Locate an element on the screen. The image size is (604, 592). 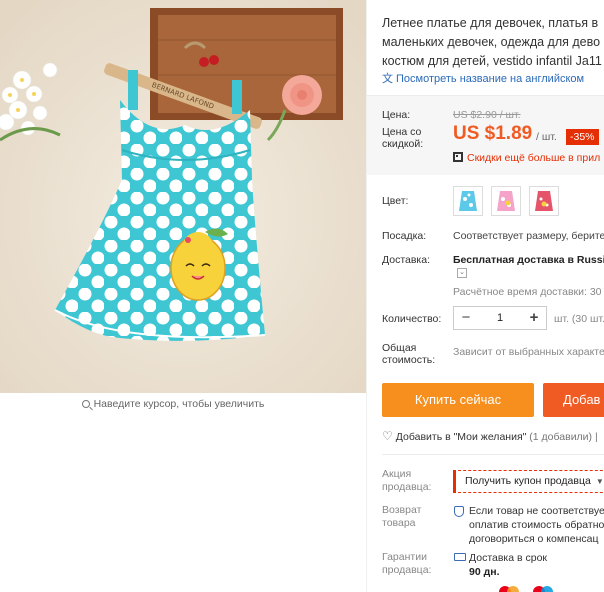
old-price: US $2.90 / шт. is located at coordinates (487, 115).